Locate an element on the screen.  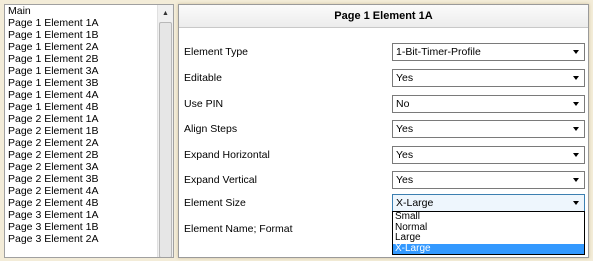
use-pin-value: No is located at coordinates (403, 104).